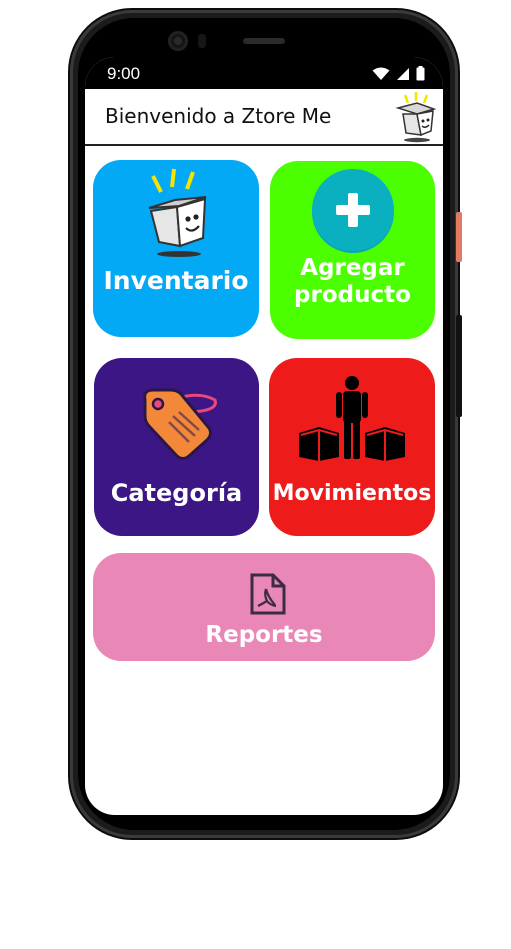 This screenshot has width=511, height=949. I want to click on status-time: 9:00, so click(124, 73).